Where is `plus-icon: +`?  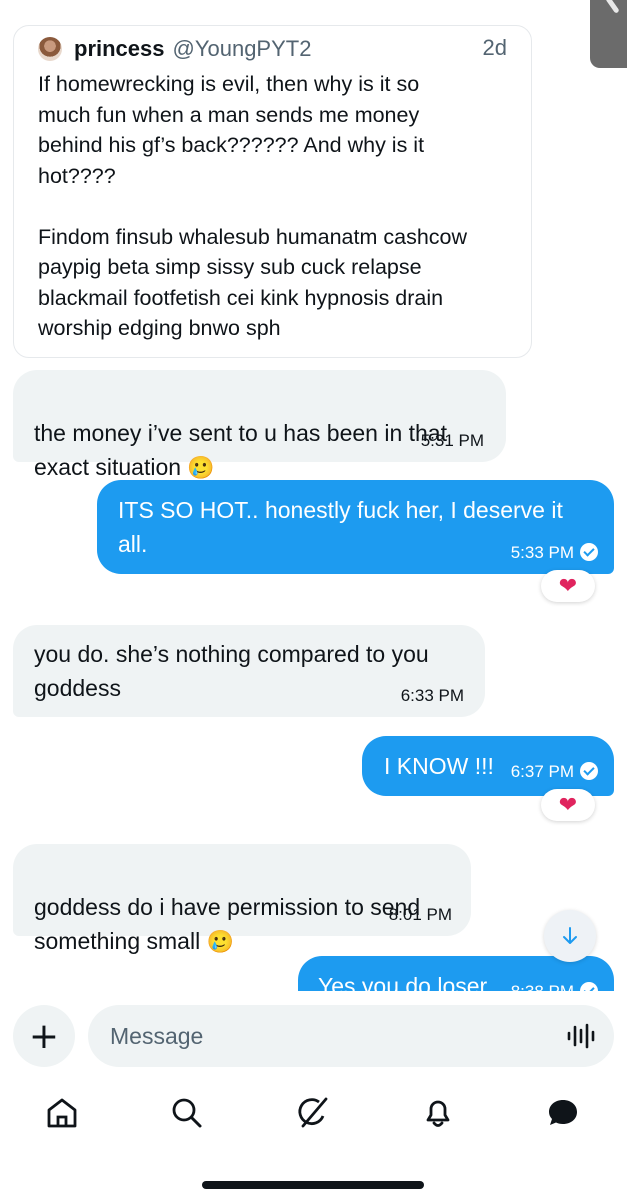 plus-icon: + is located at coordinates (44, 1036).